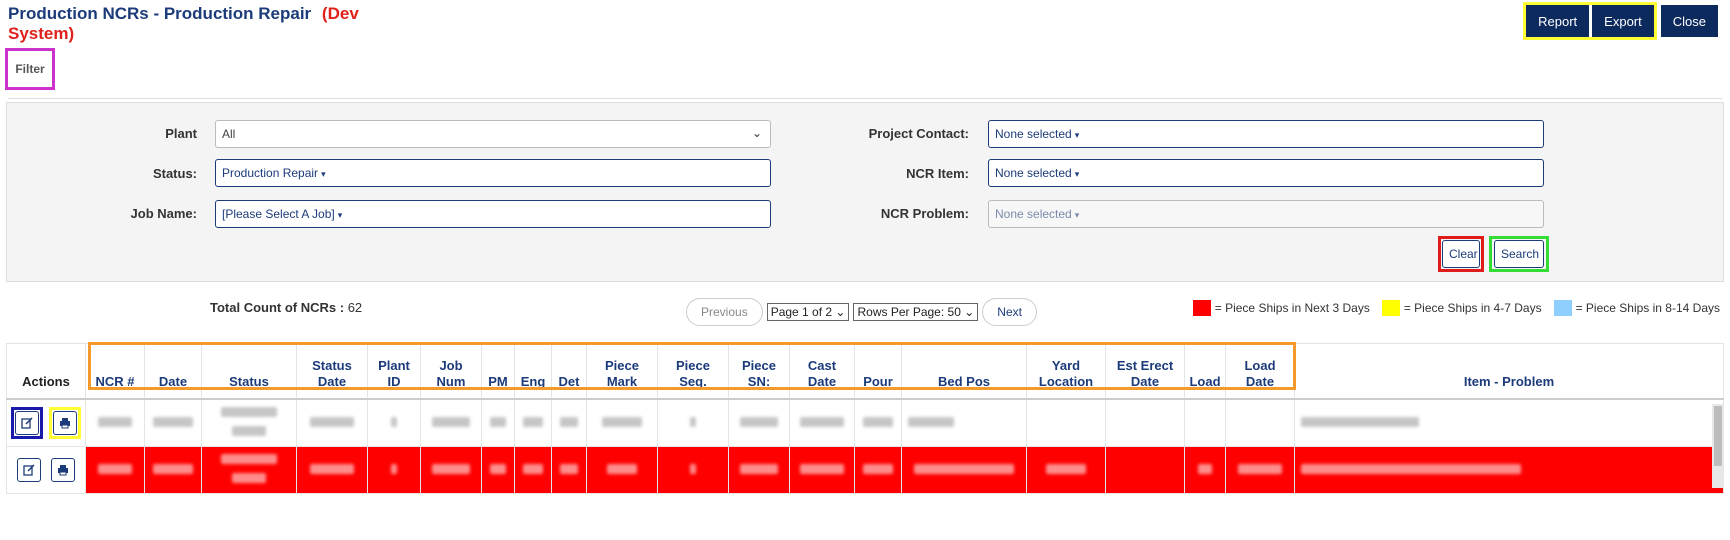  What do you see at coordinates (1558, 21) in the screenshot?
I see `report-button: Report` at bounding box center [1558, 21].